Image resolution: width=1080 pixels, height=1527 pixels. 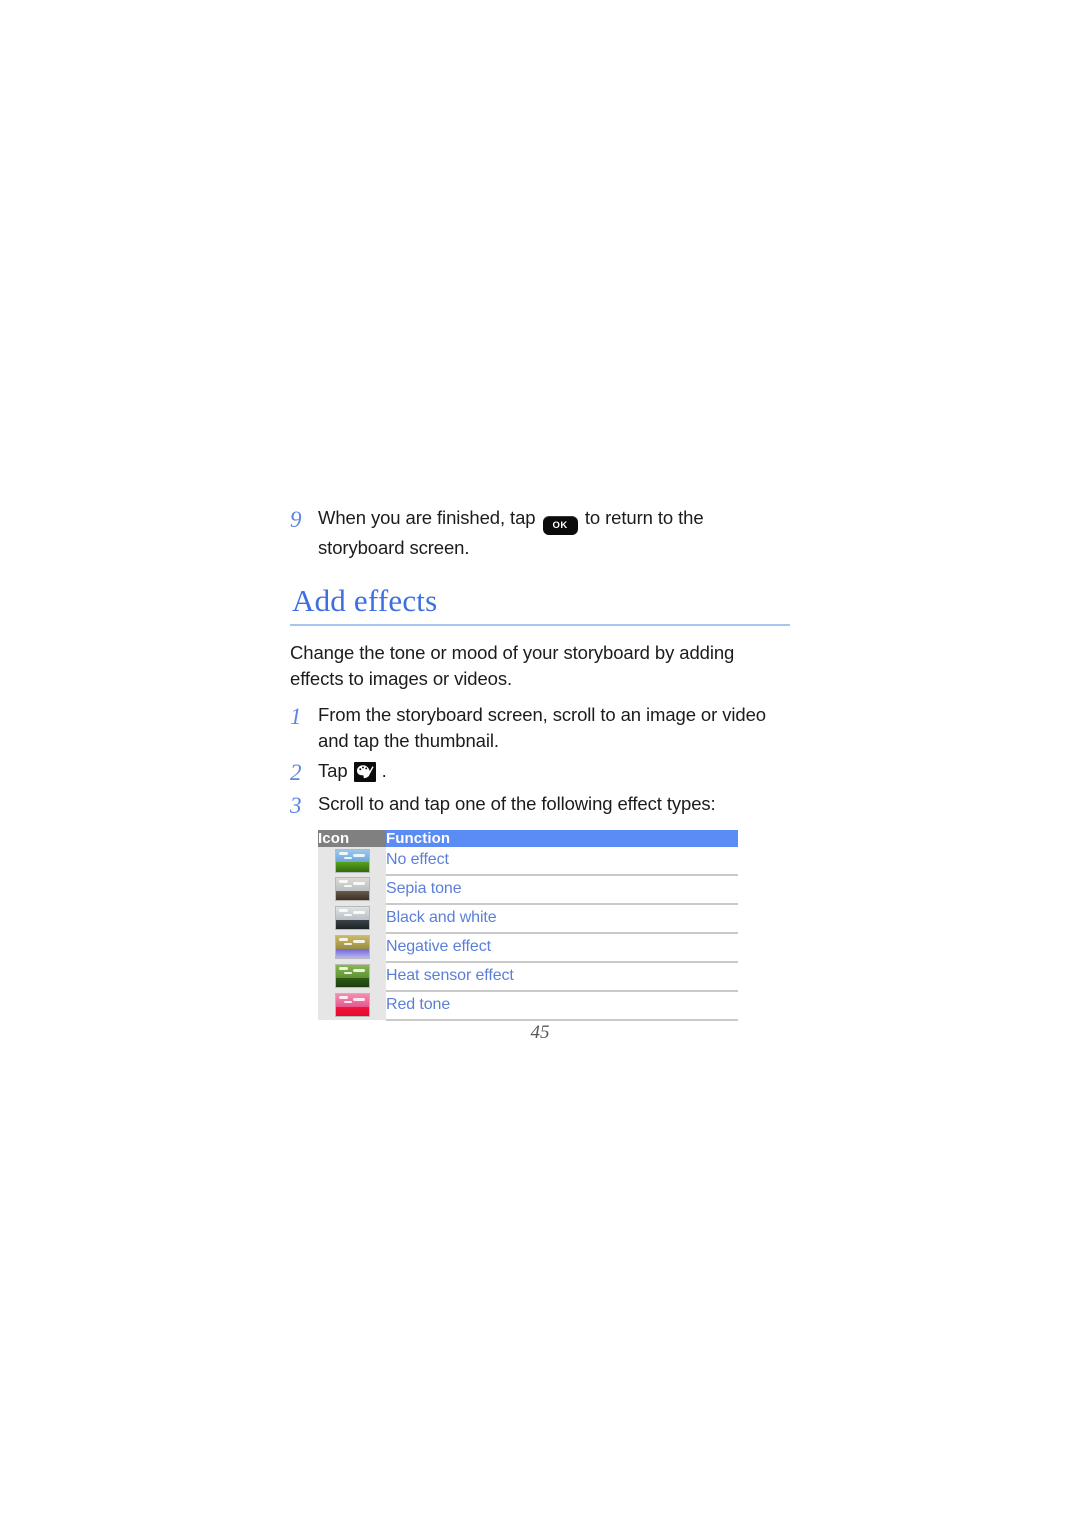 I want to click on step-text-after: ., so click(x=384, y=770).